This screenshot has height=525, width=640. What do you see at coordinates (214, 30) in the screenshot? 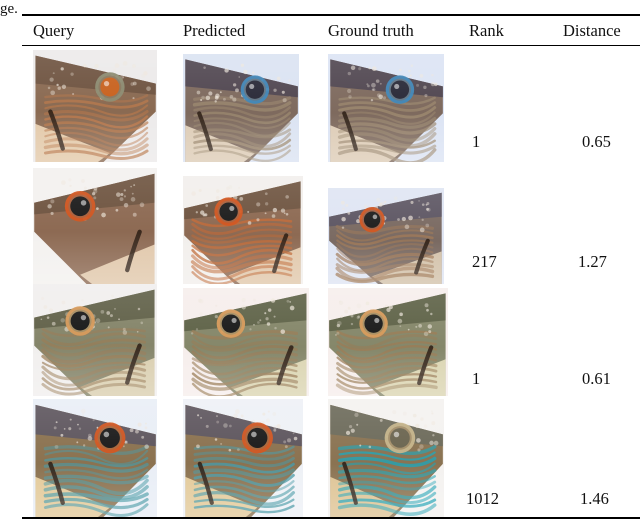
I see `column-header-predicted: Predicted` at bounding box center [214, 30].